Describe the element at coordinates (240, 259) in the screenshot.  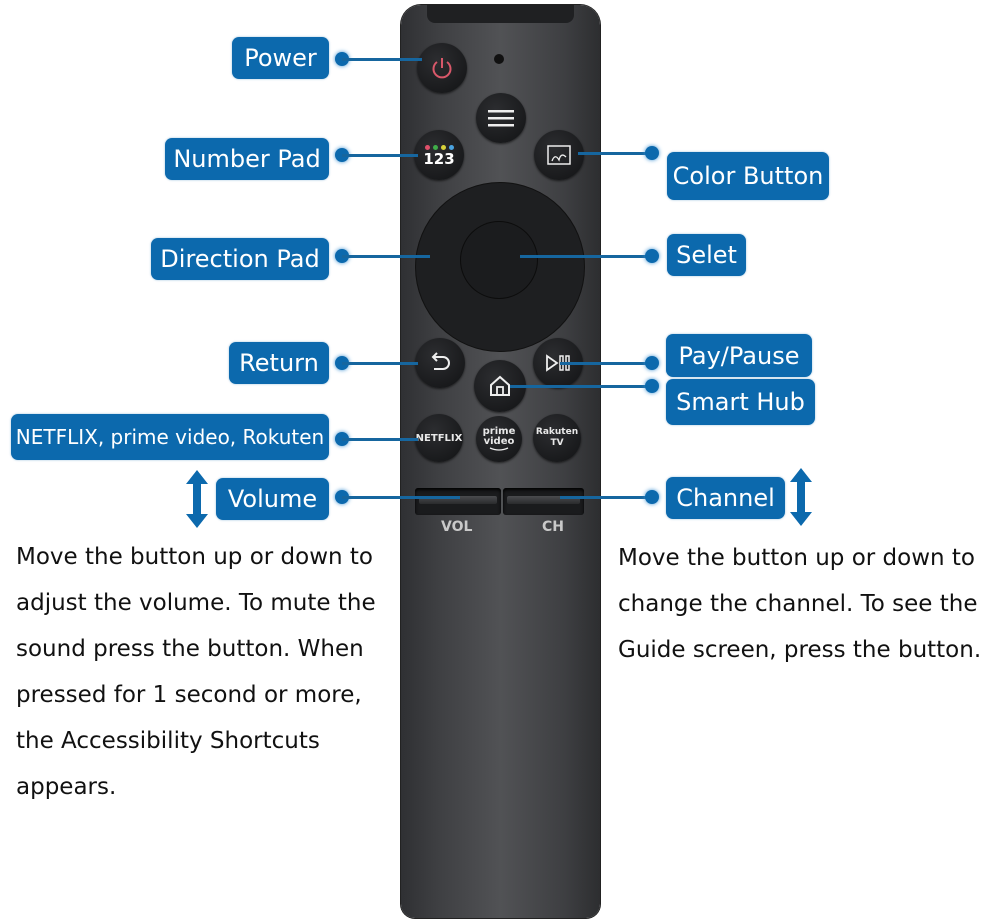
I see `label-direction-pad: Direction Pad` at that location.